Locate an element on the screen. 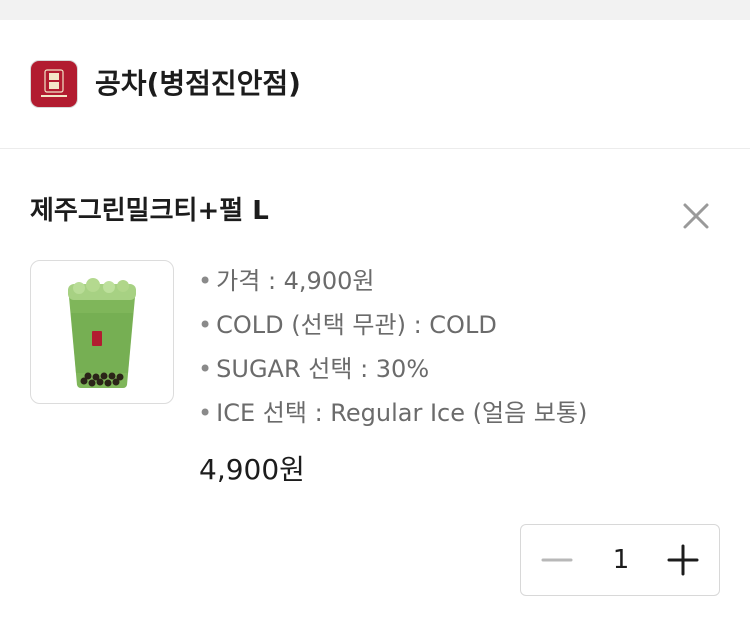 This screenshot has height=636, width=750. option-line: • SUGAR 선택 : 30% is located at coordinates (314, 369).